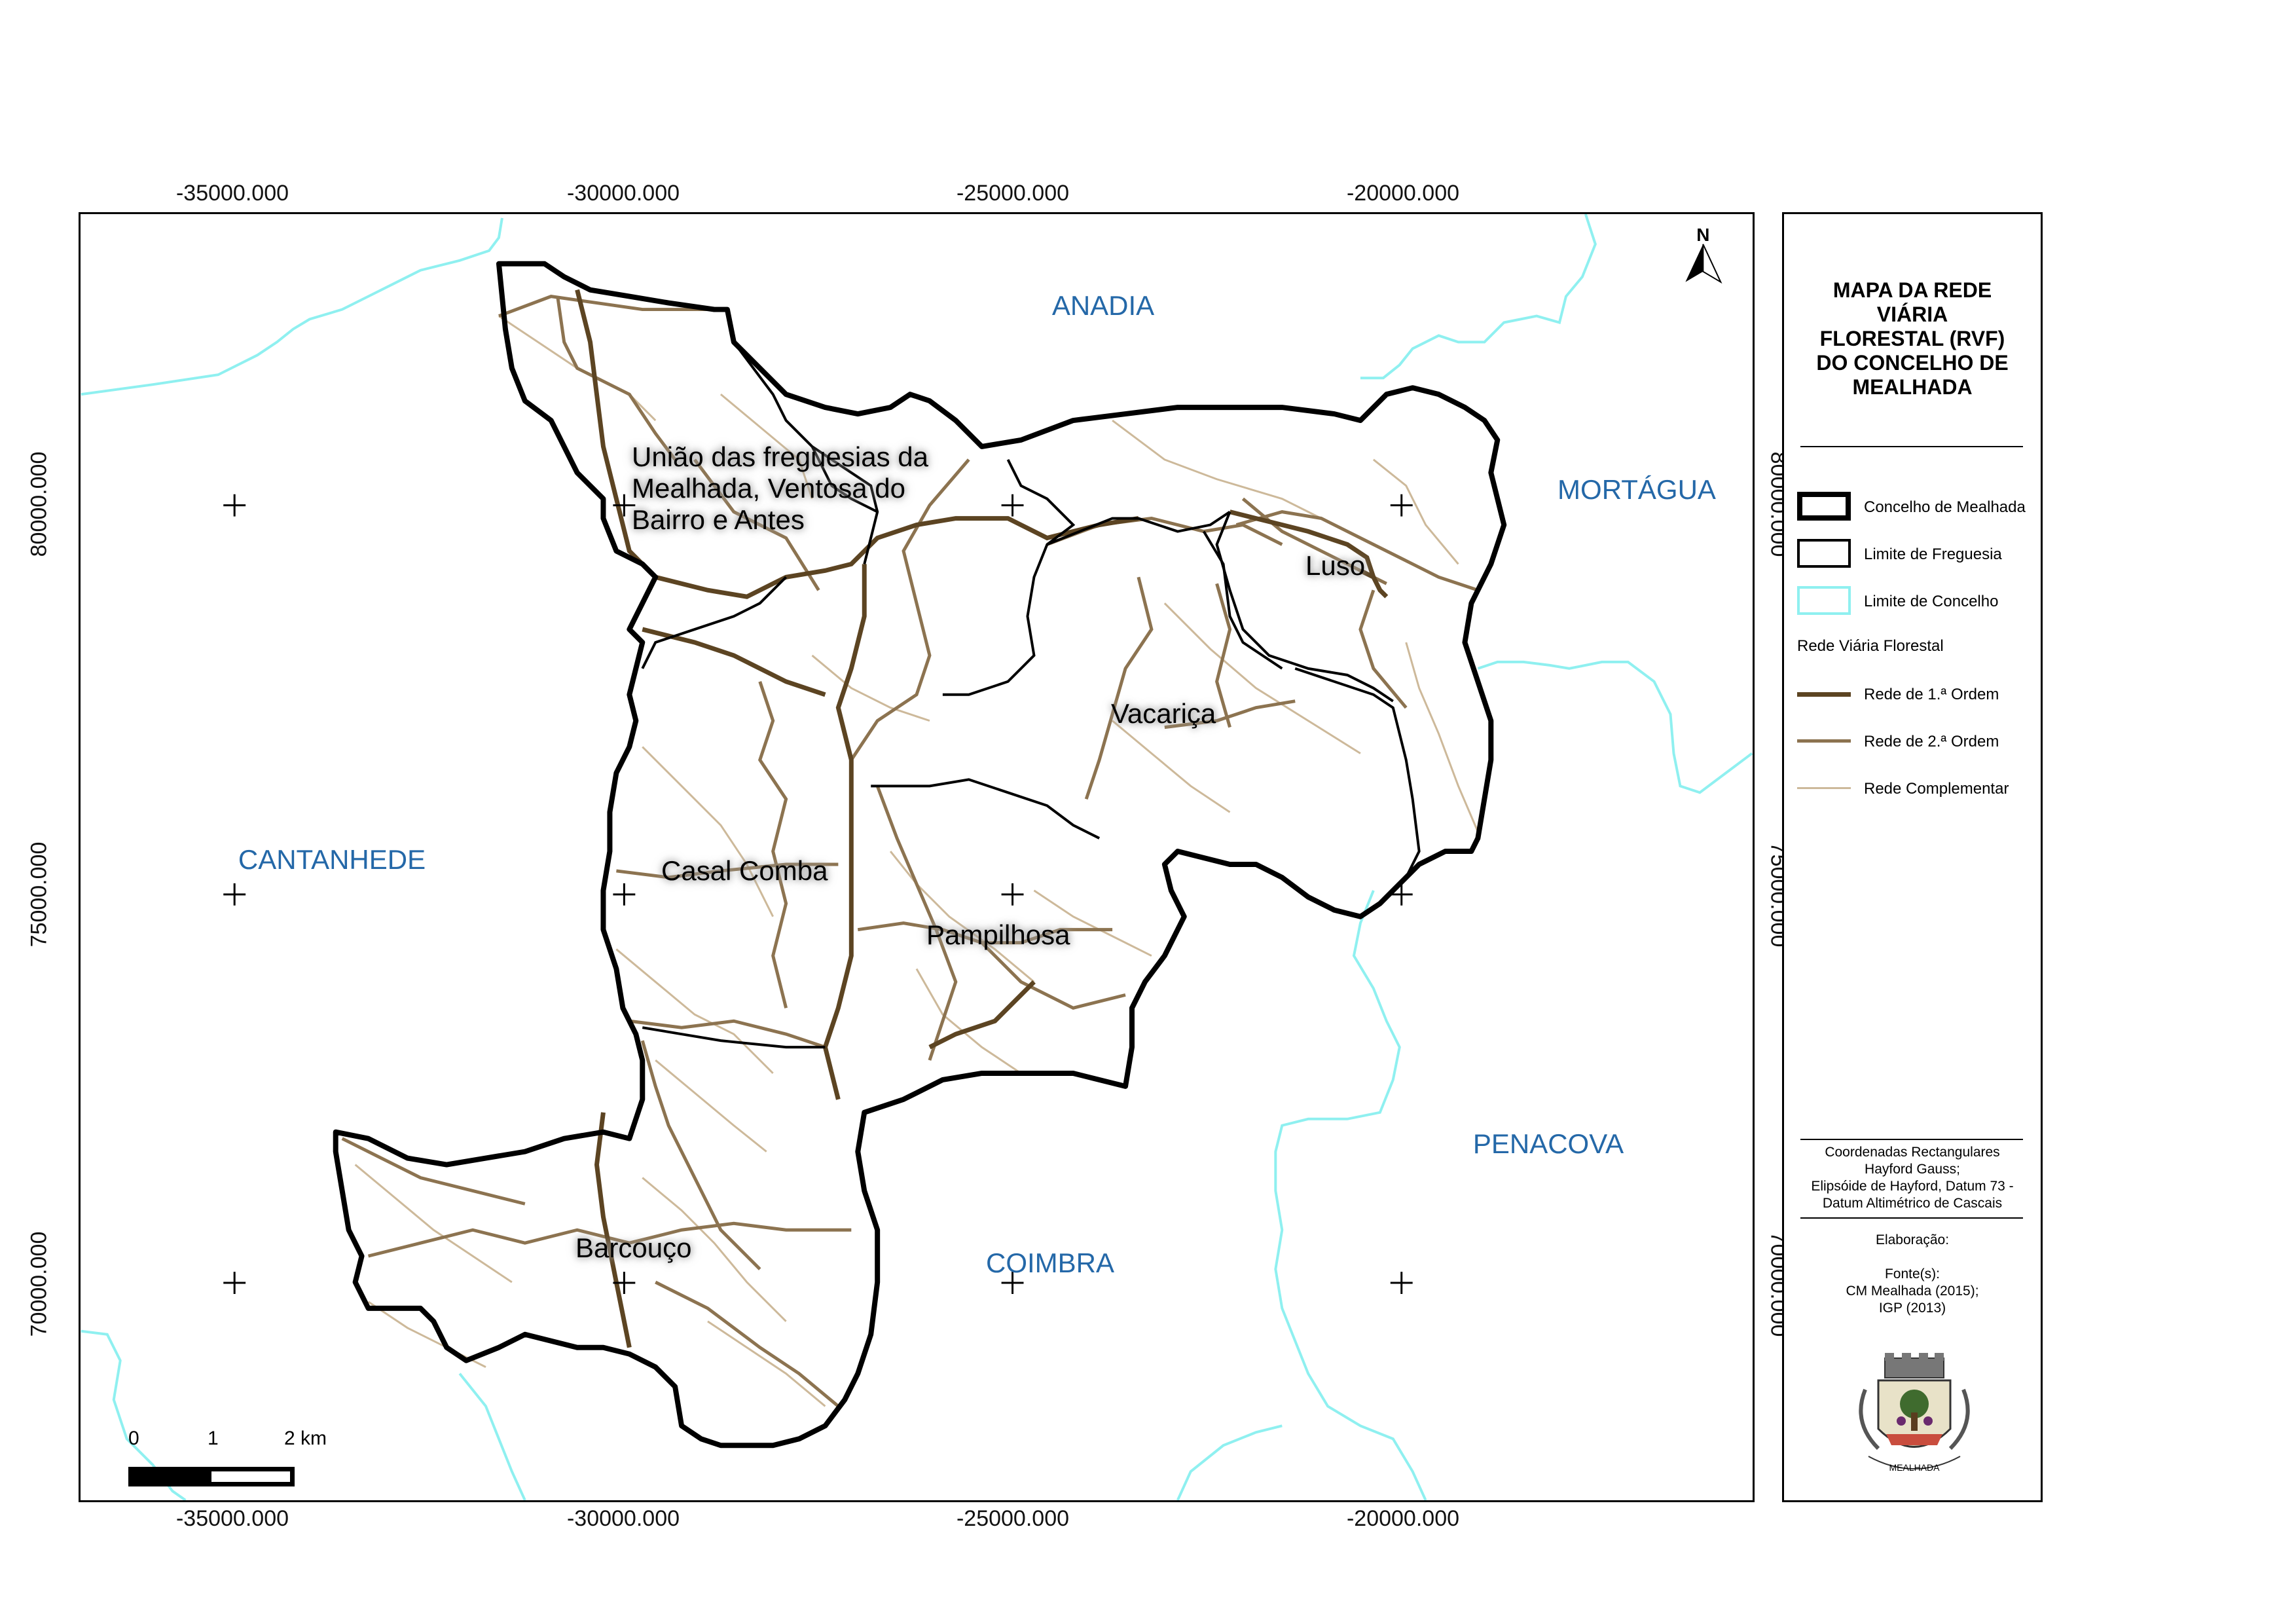 This screenshot has height=1624, width=2296. What do you see at coordinates (1931, 694) in the screenshot?
I see `legend-item-label: Rede de 1.ª Ordem` at bounding box center [1931, 694].